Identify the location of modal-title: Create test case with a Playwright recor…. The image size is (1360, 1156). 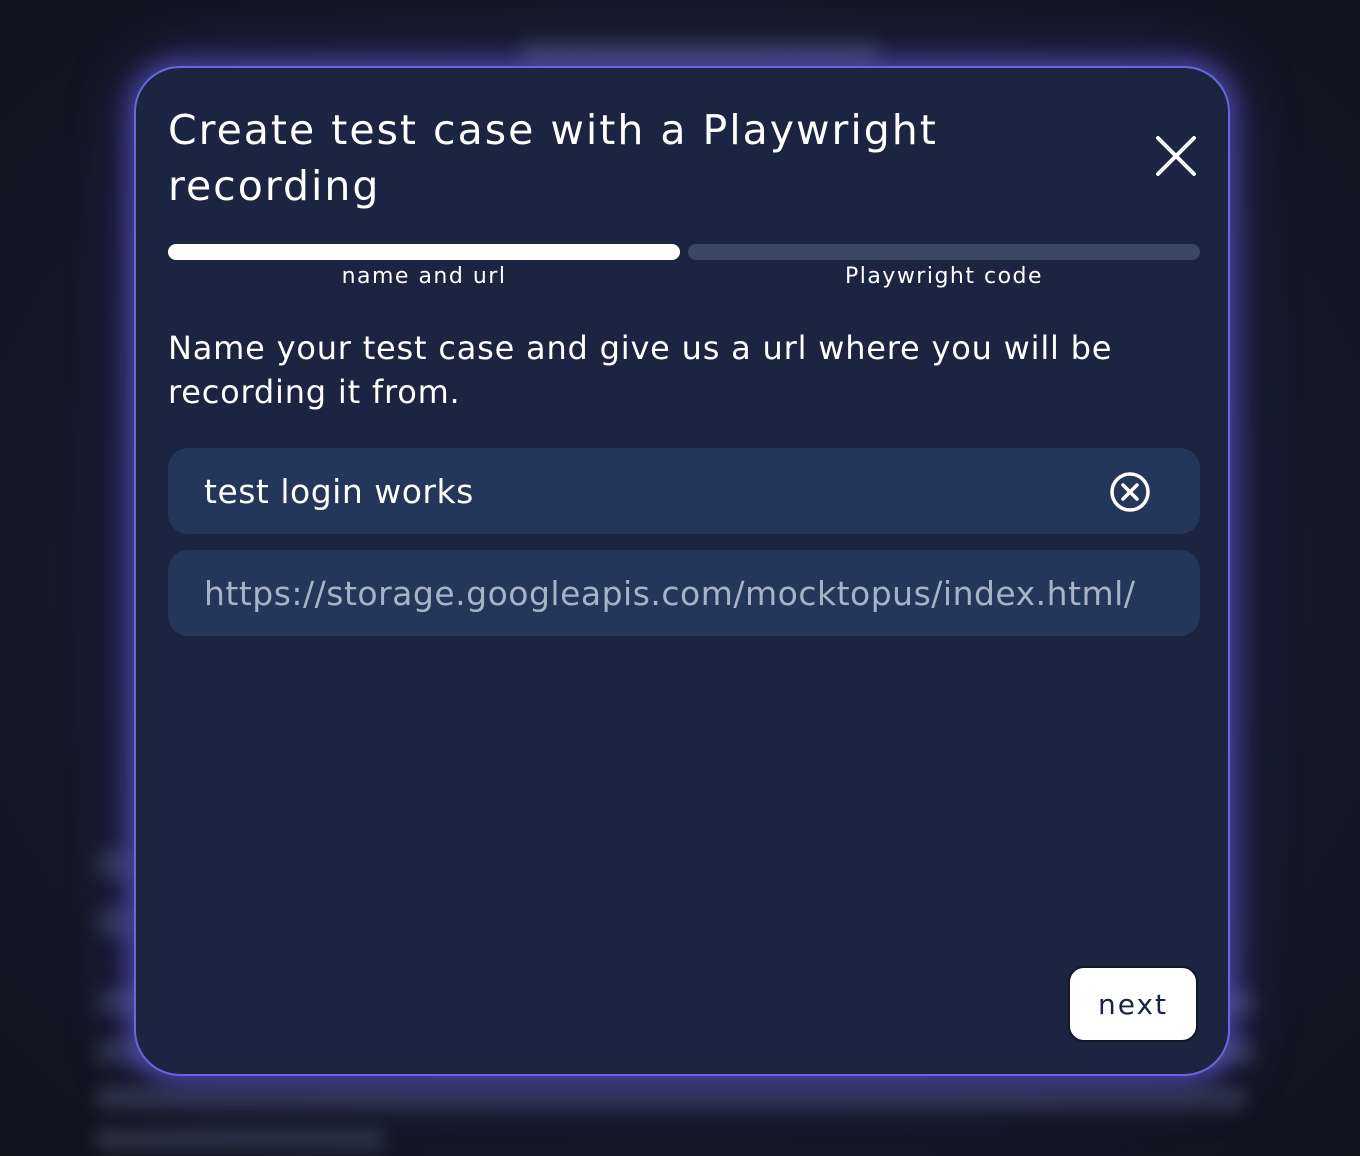
(553, 158).